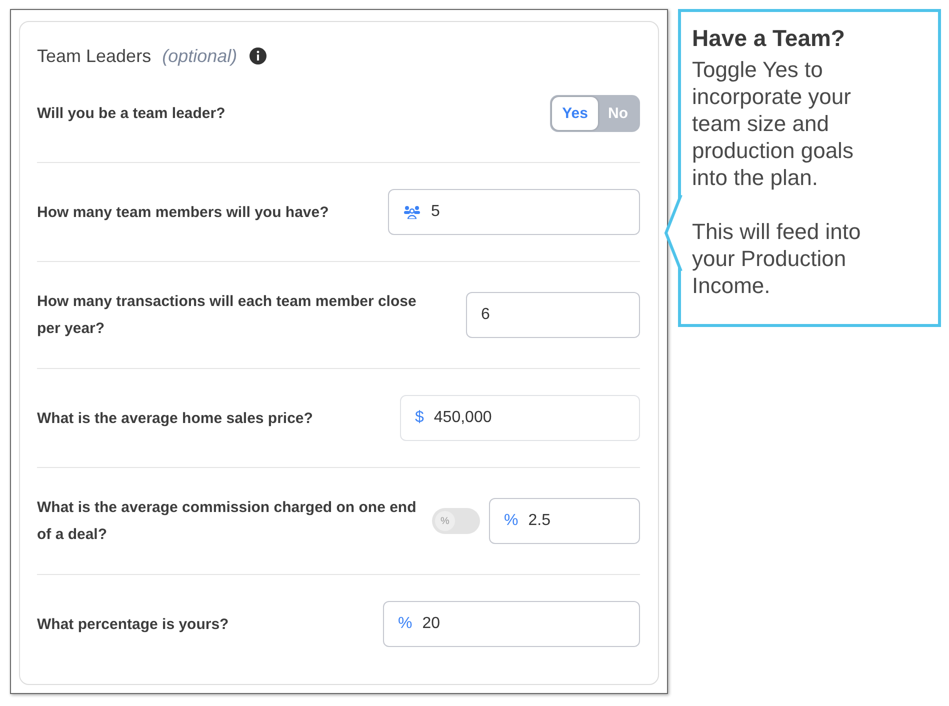 The height and width of the screenshot is (706, 949). I want to click on question-label: What percentage is yours?, so click(133, 624).